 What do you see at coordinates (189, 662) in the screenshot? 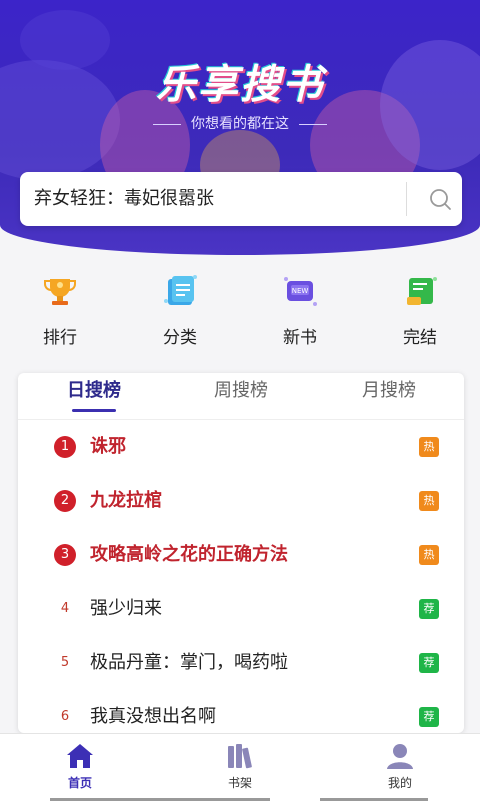
I see `book-title: 极品丹童：掌门，喝药啦` at bounding box center [189, 662].